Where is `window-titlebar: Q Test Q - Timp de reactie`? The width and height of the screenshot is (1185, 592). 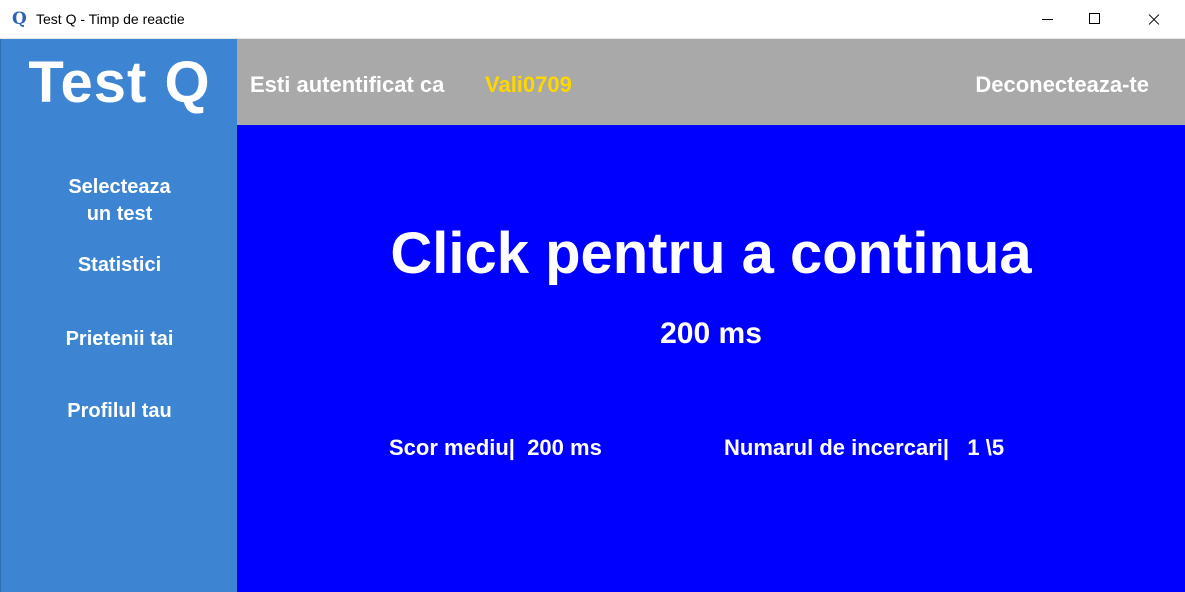
window-titlebar: Q Test Q - Timp de reactie is located at coordinates (592, 19).